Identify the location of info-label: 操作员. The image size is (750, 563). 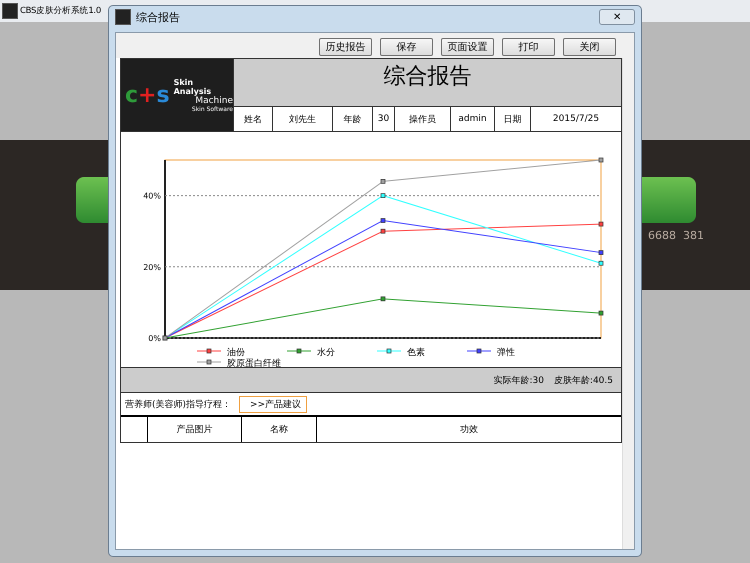
(422, 119).